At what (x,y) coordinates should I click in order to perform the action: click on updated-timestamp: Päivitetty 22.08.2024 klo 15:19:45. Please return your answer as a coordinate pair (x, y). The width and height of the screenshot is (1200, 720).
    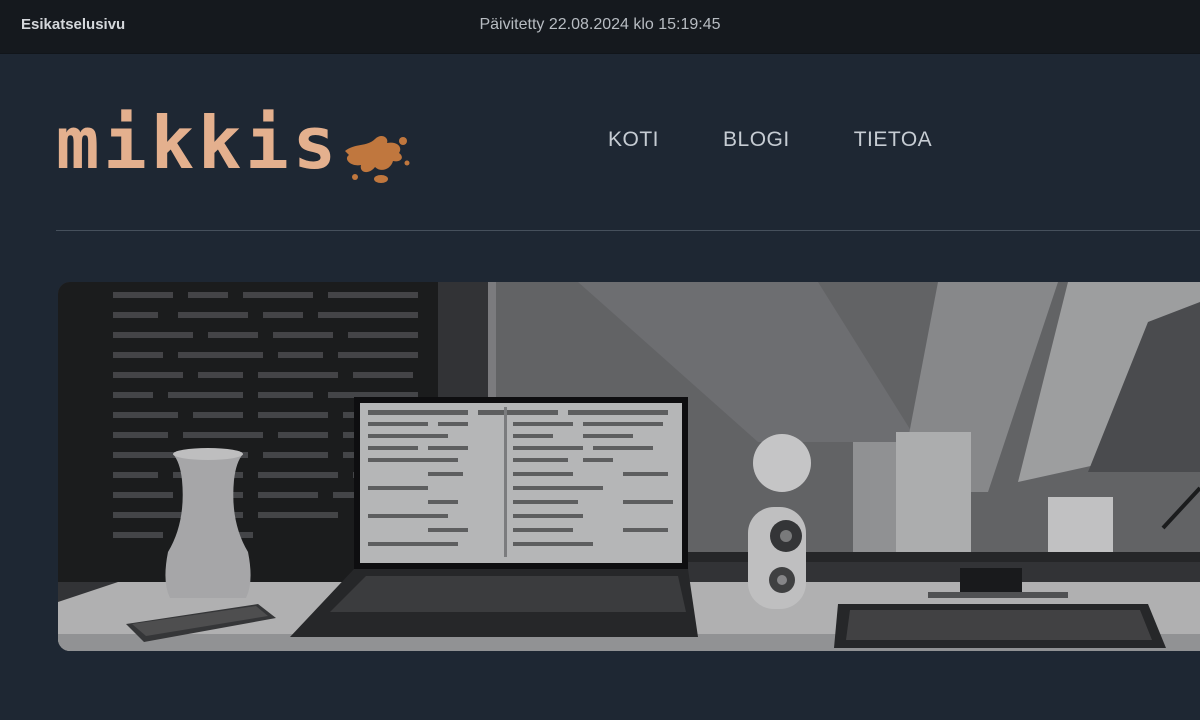
    Looking at the image, I should click on (600, 24).